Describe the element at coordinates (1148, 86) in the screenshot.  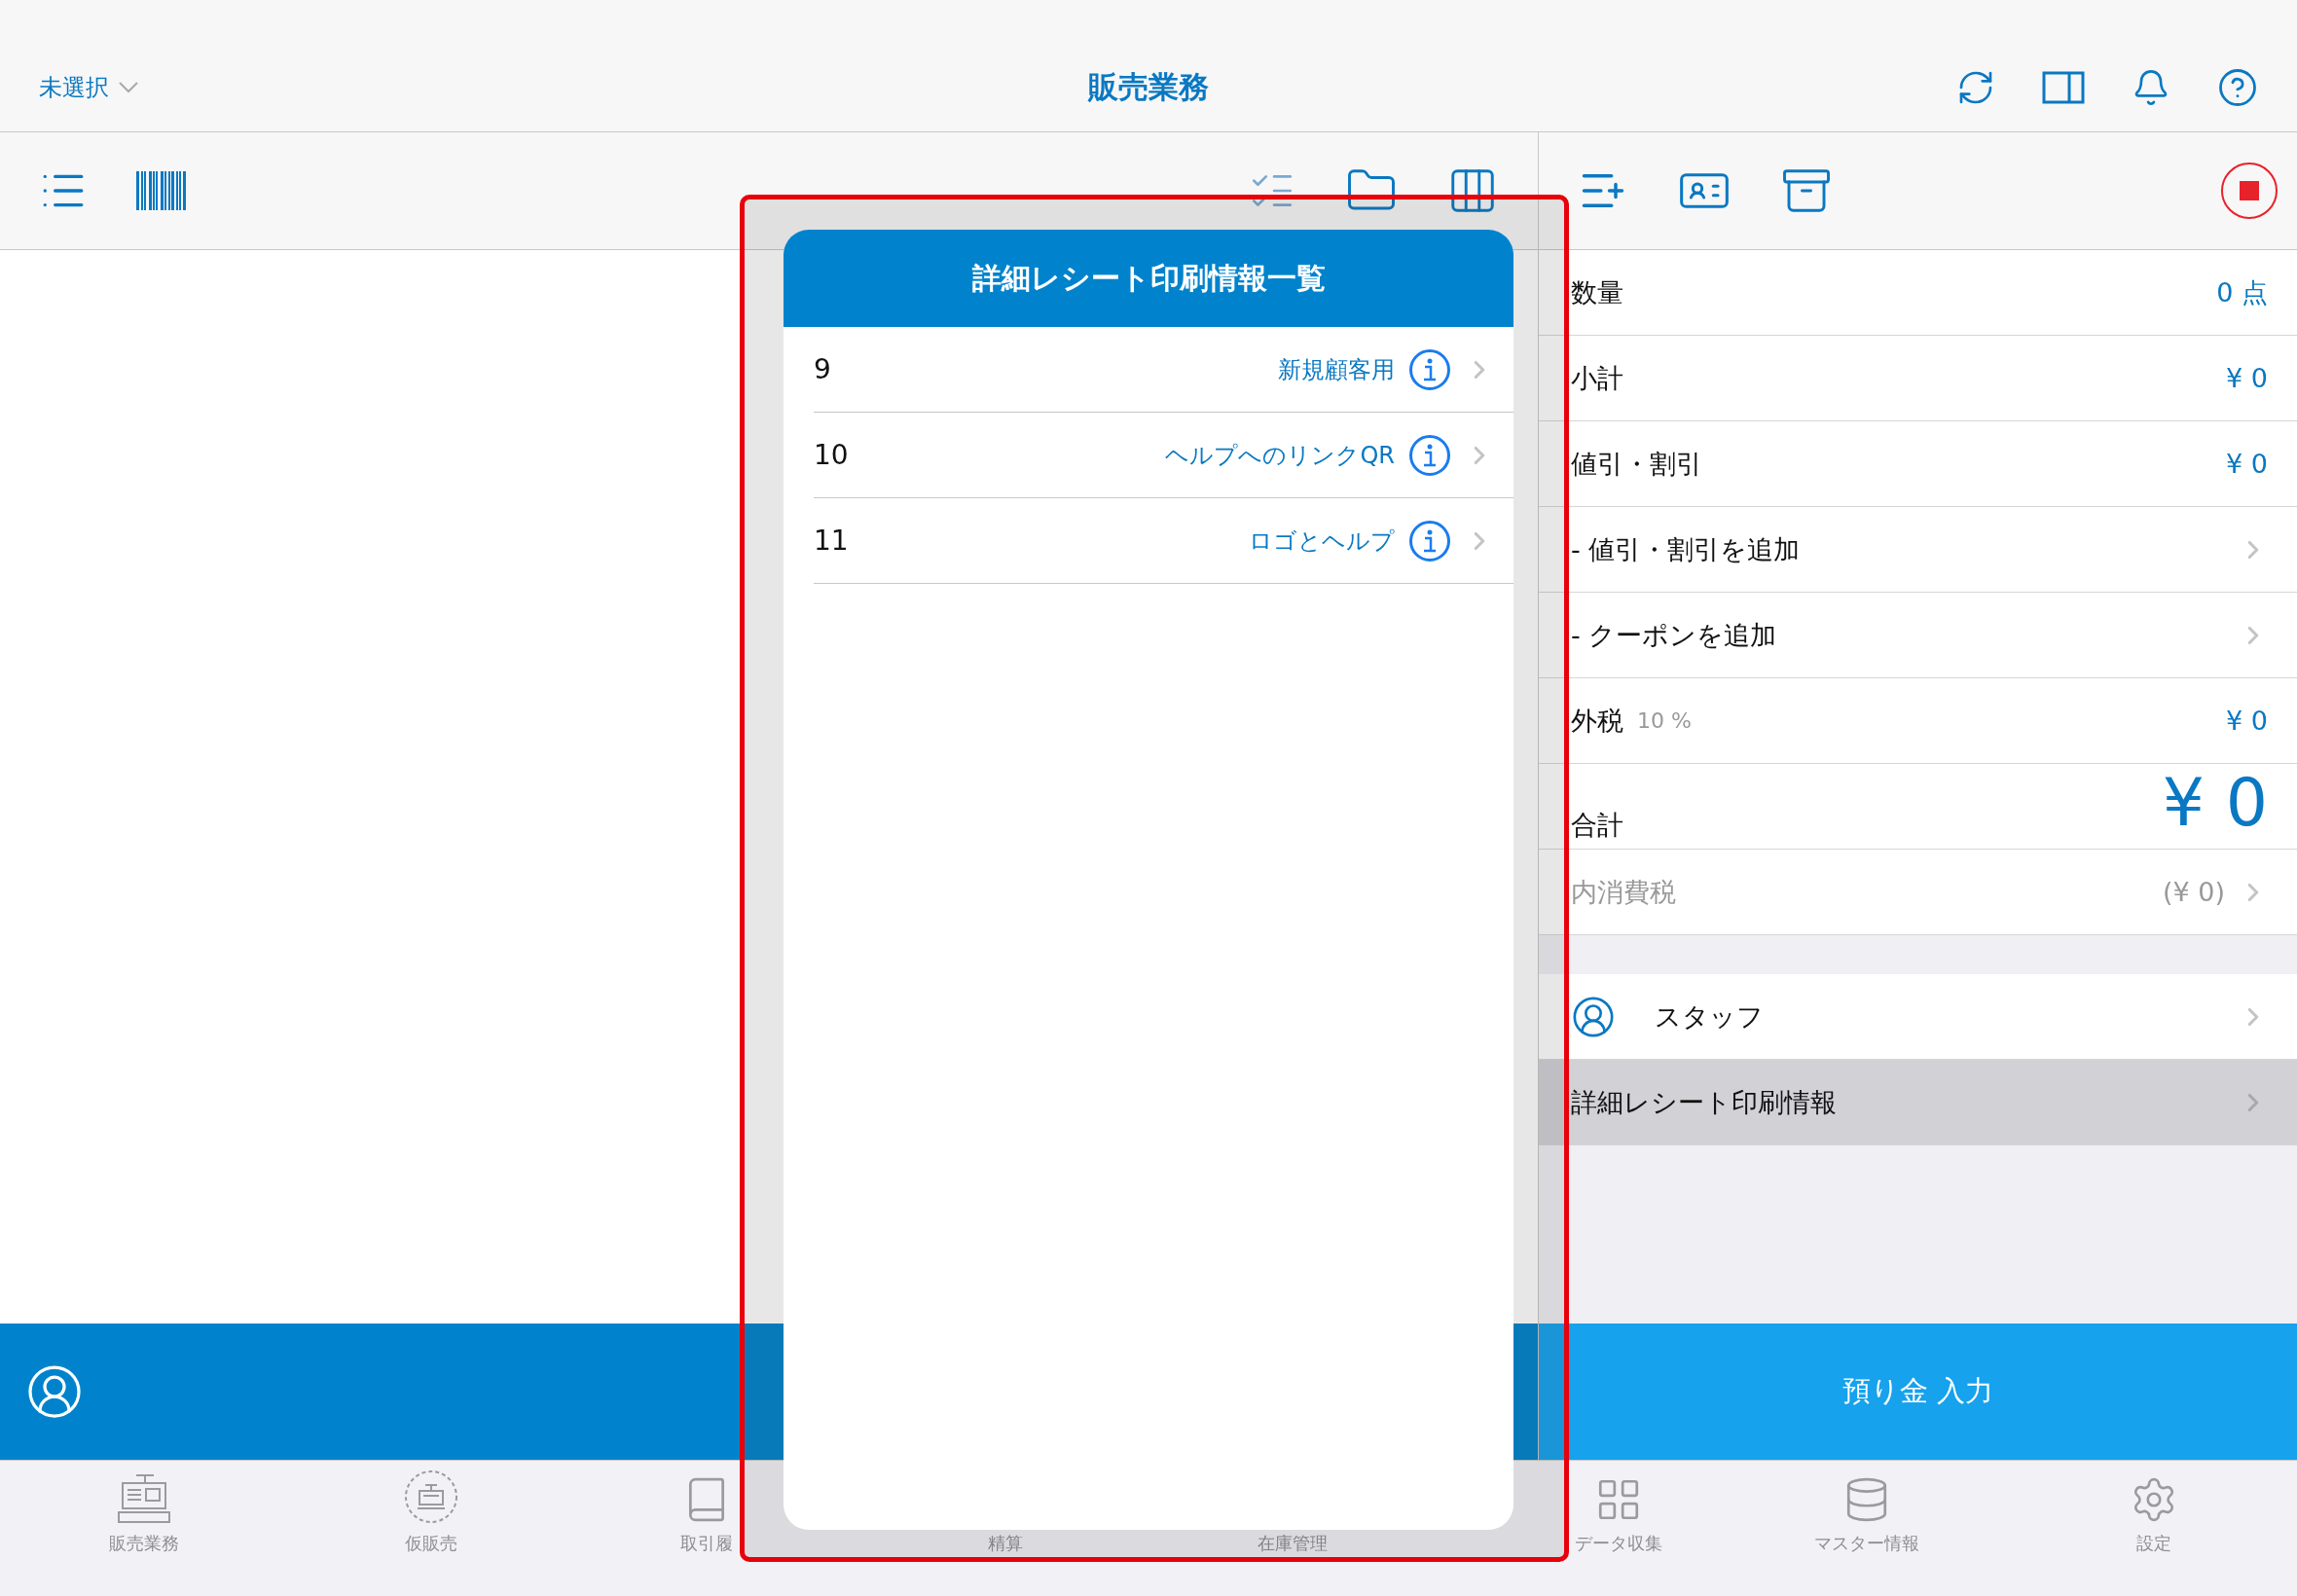
I see `screen-title: 販売業務` at that location.